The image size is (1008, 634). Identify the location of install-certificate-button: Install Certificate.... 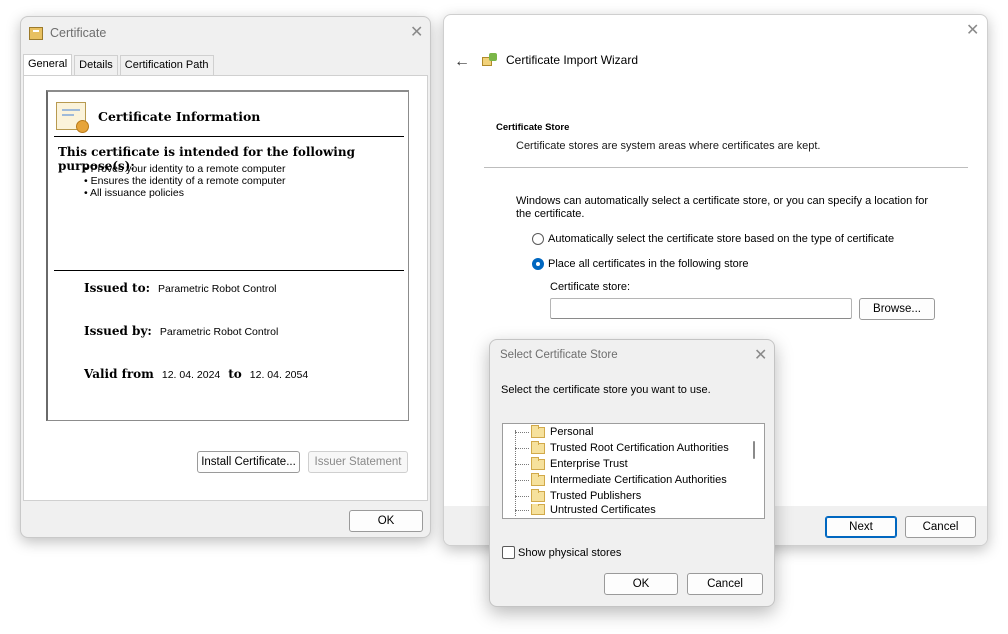
(248, 462).